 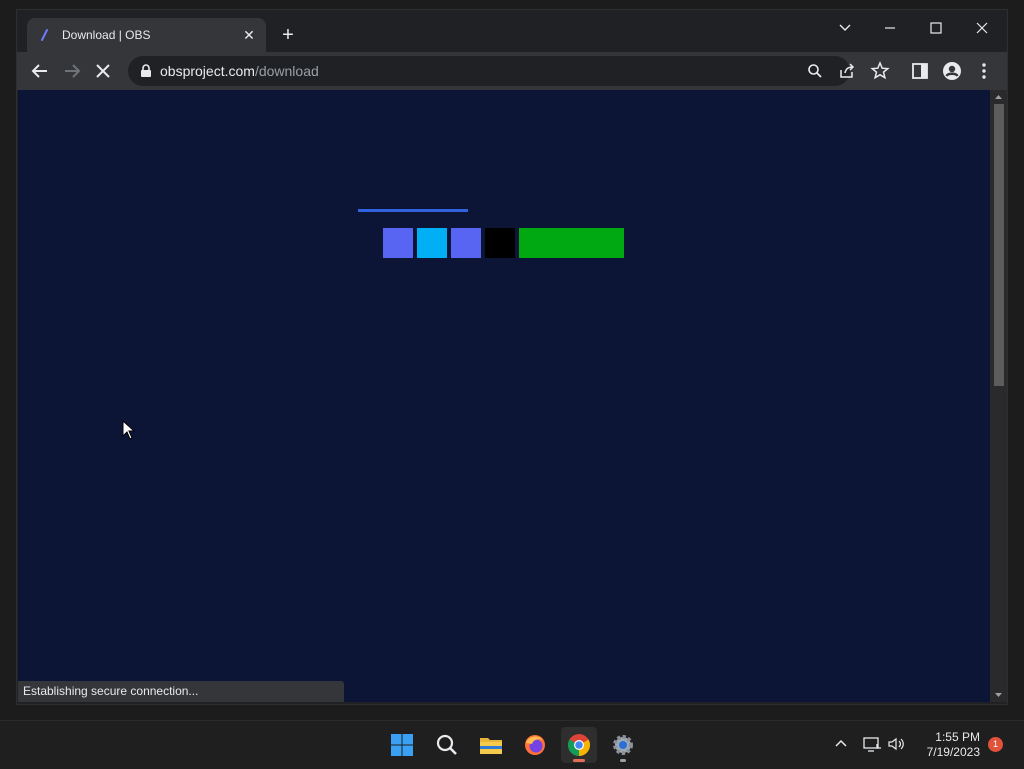 What do you see at coordinates (72, 71) in the screenshot?
I see `forward-button` at bounding box center [72, 71].